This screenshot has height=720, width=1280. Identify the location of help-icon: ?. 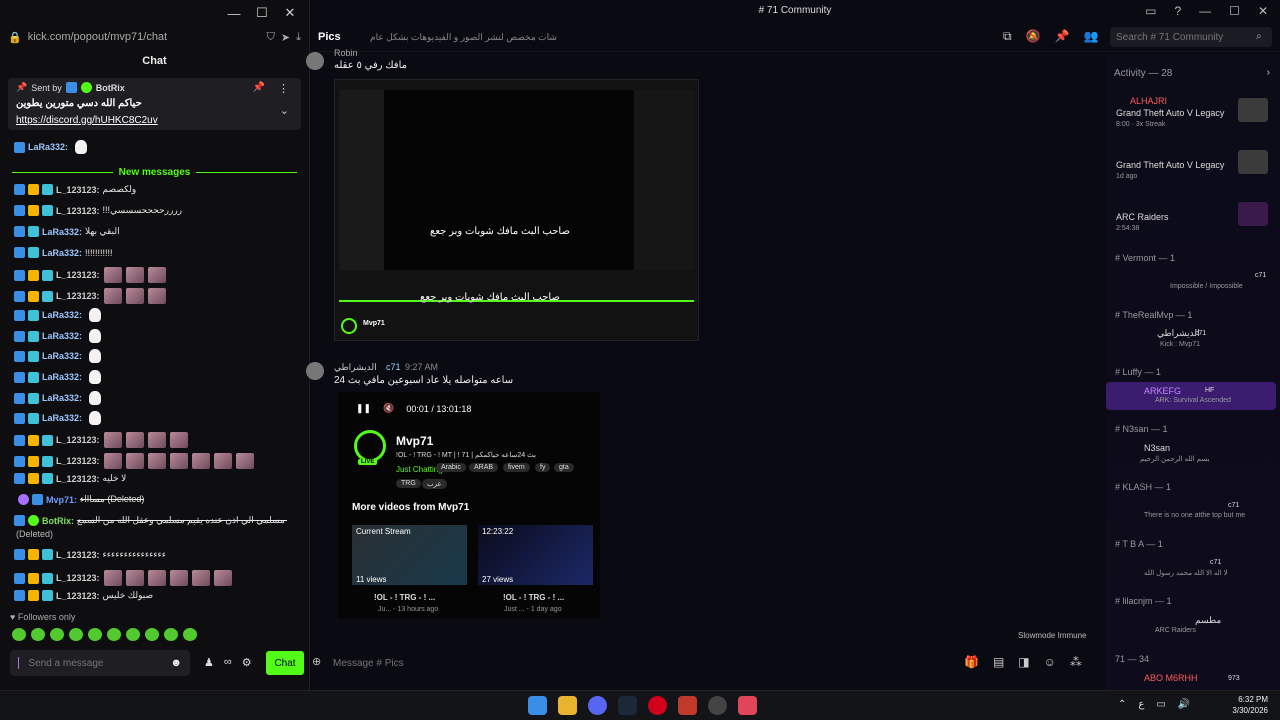
(1177, 11).